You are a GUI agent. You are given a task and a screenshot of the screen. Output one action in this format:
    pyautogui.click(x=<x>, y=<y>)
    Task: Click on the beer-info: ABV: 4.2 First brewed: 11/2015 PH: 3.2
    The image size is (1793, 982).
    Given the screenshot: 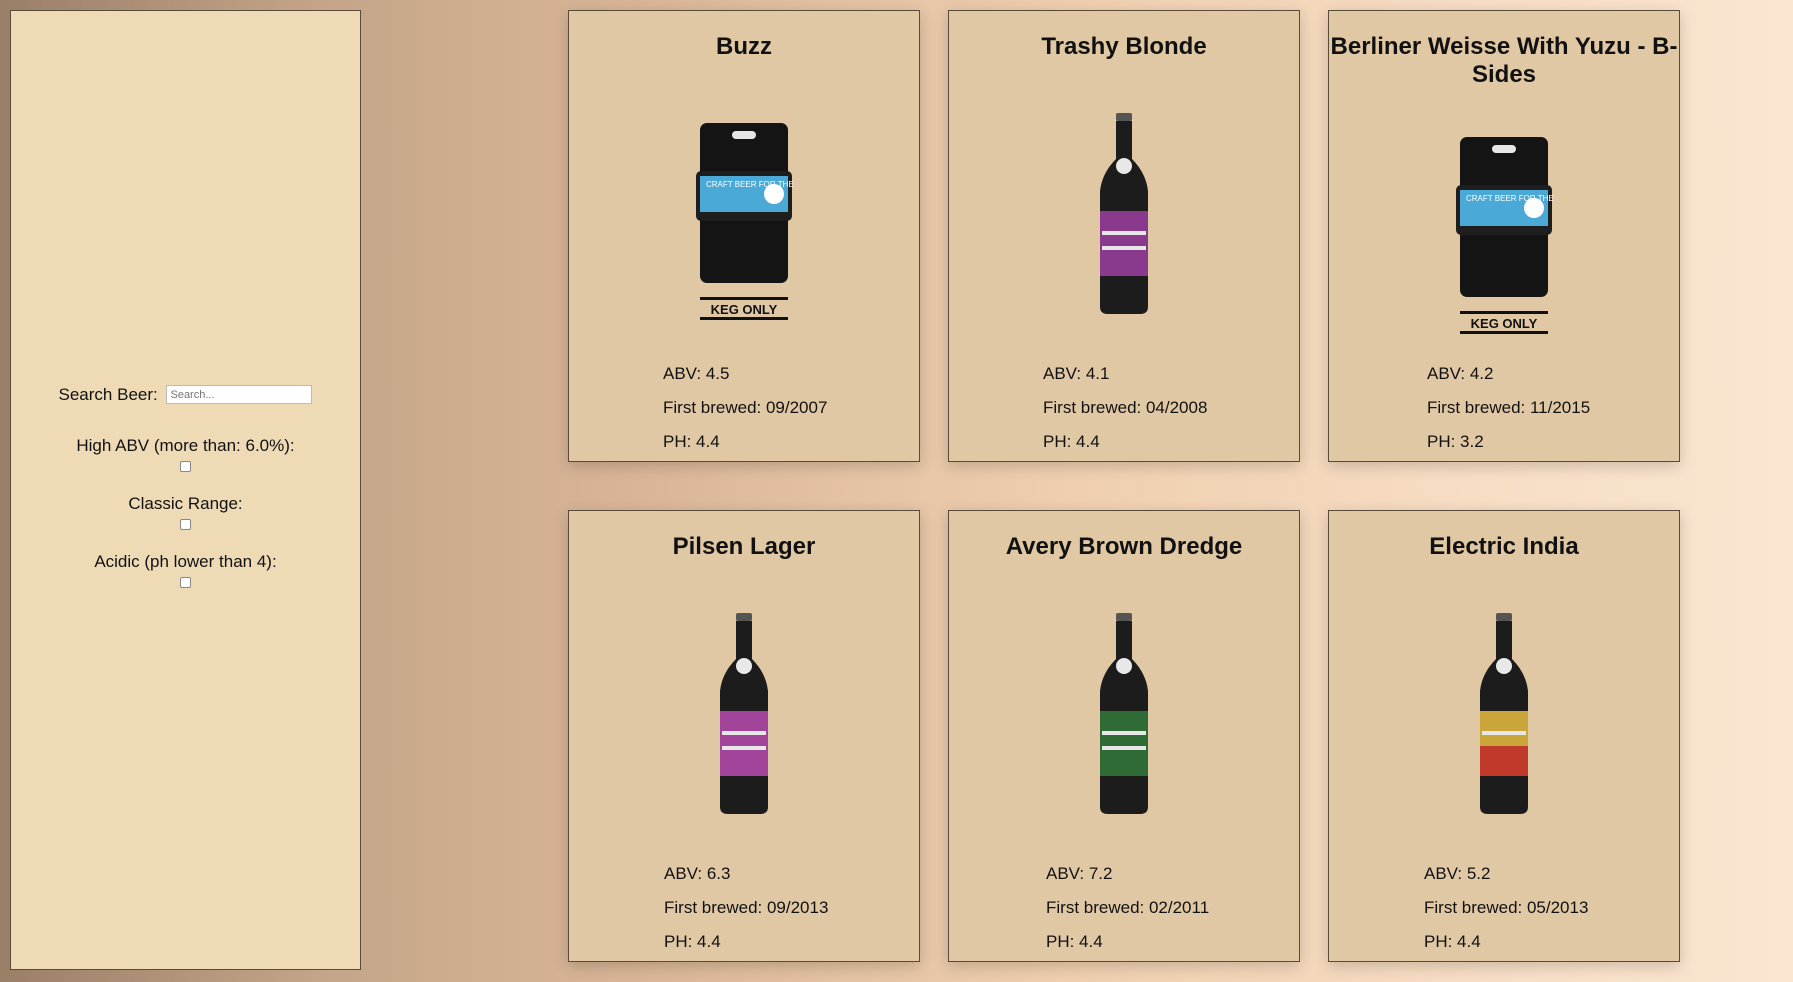 What is the action you would take?
    pyautogui.click(x=1508, y=408)
    